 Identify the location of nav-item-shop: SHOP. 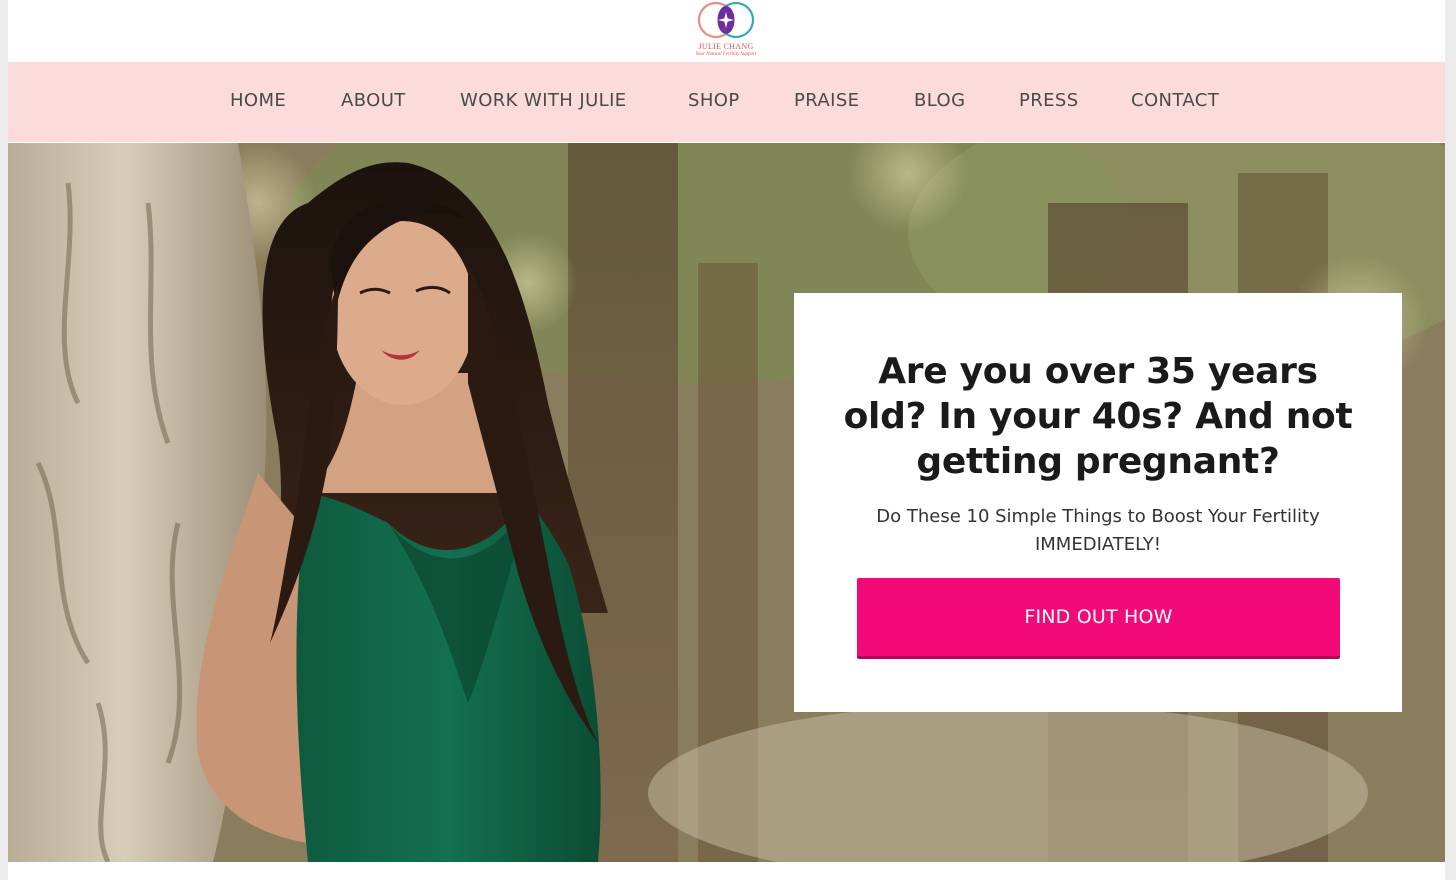
(714, 101).